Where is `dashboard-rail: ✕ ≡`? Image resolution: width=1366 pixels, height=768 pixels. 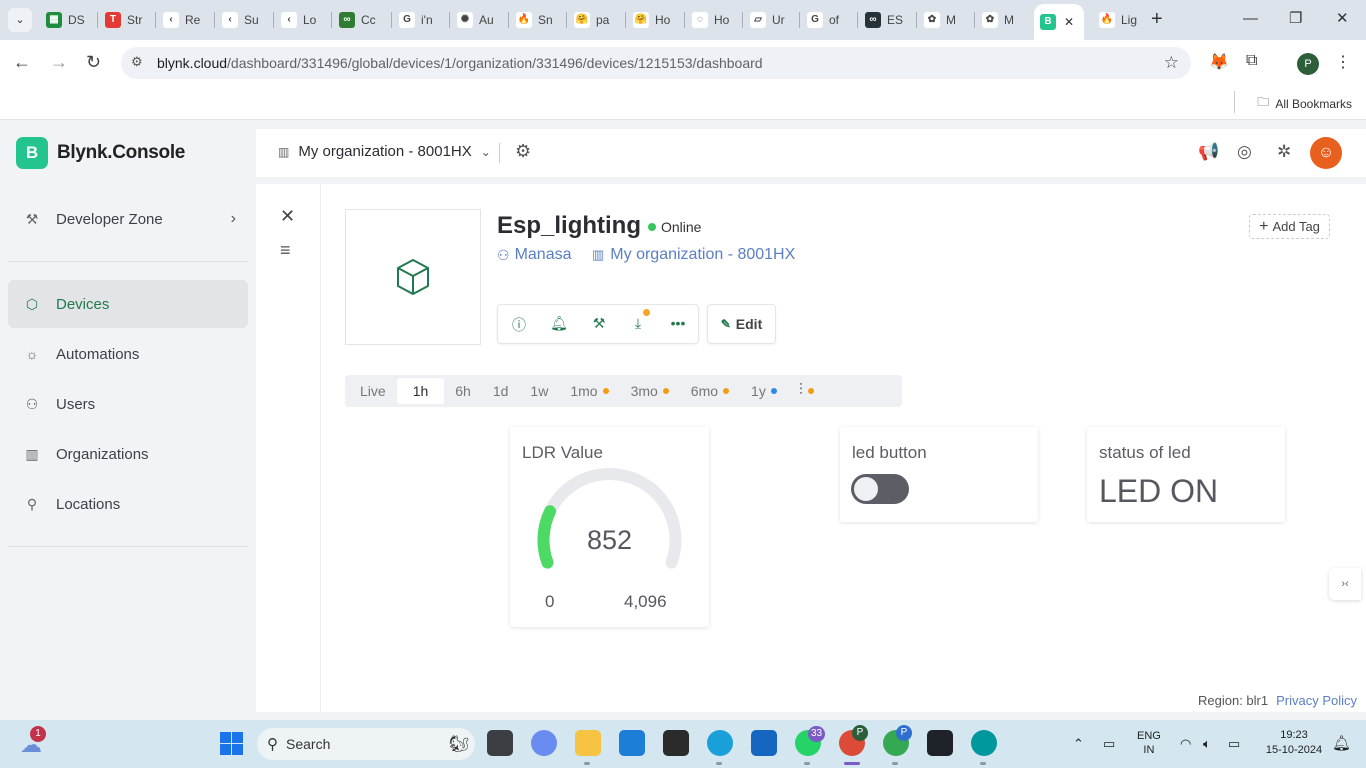
dashboard-rail: ✕ ≡ is located at coordinates (288, 448).